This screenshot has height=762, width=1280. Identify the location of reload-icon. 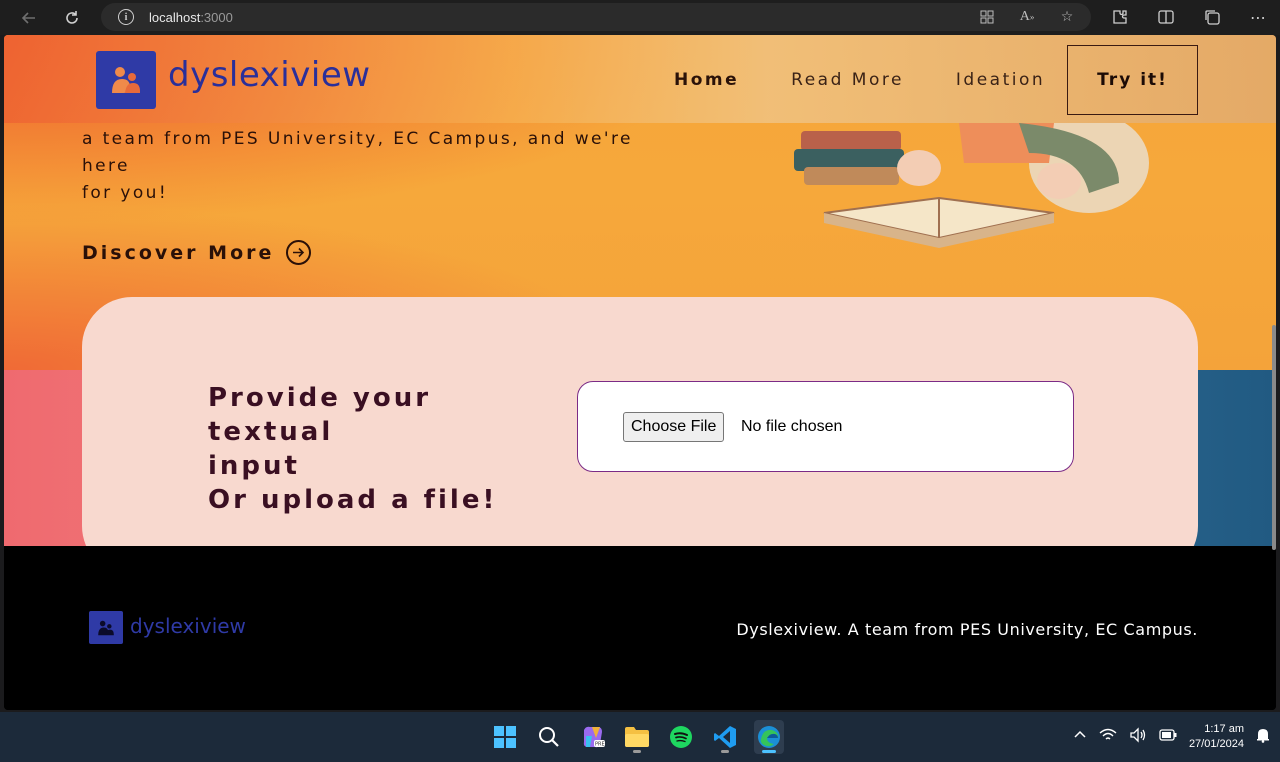
(72, 18).